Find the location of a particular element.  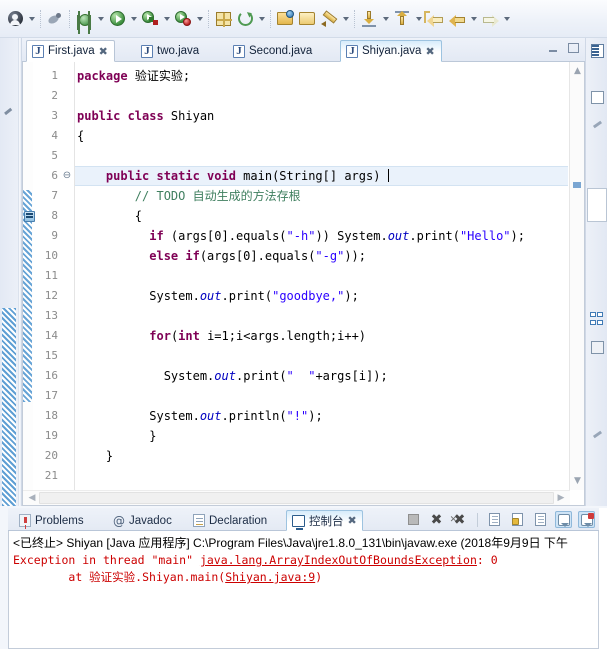

maximize-icon is located at coordinates (573, 48).